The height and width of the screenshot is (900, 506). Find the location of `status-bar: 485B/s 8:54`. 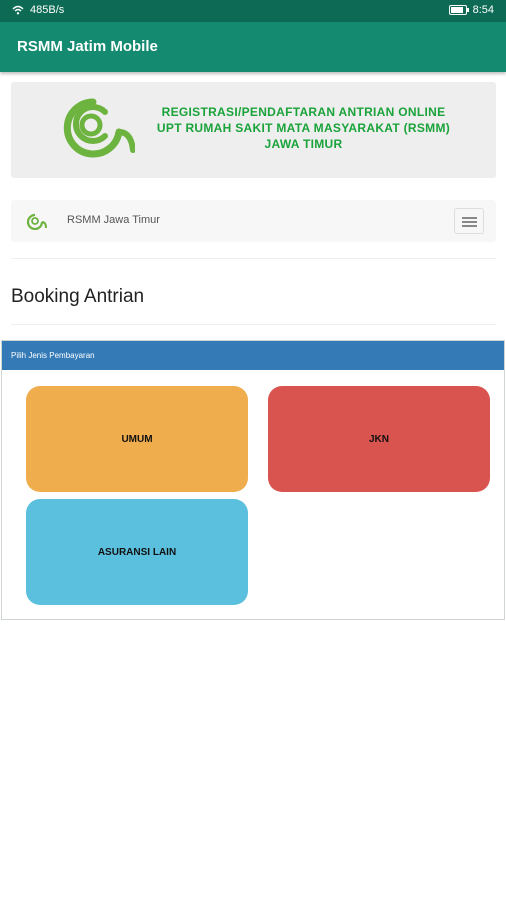

status-bar: 485B/s 8:54 is located at coordinates (253, 11).